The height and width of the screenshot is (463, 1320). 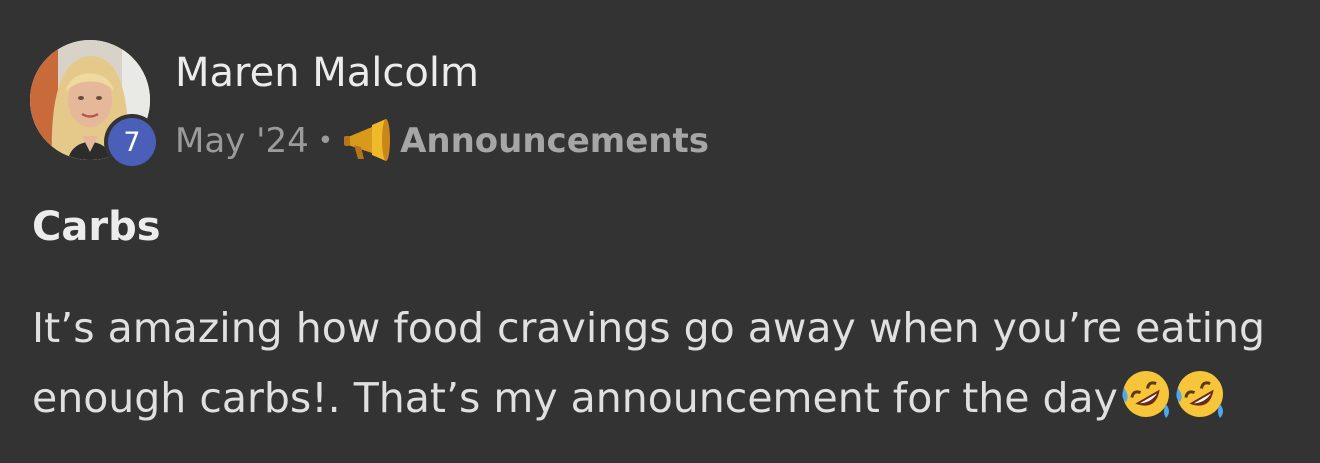 I want to click on post-meta: May '24 • Announcements, so click(x=442, y=141).